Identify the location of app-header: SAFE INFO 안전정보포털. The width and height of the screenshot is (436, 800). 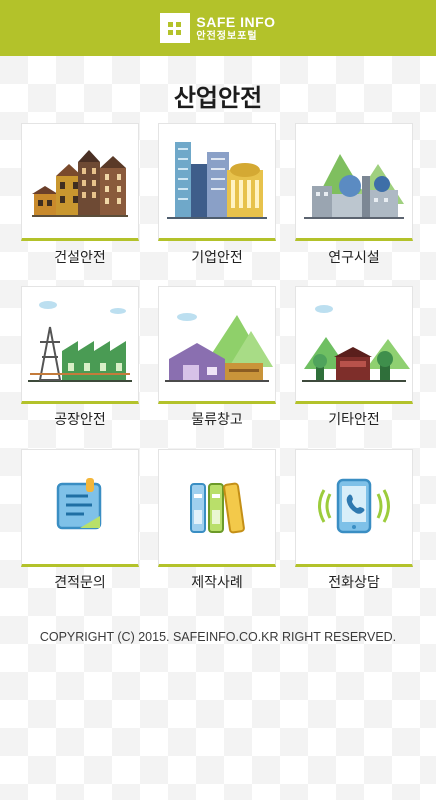
(218, 28).